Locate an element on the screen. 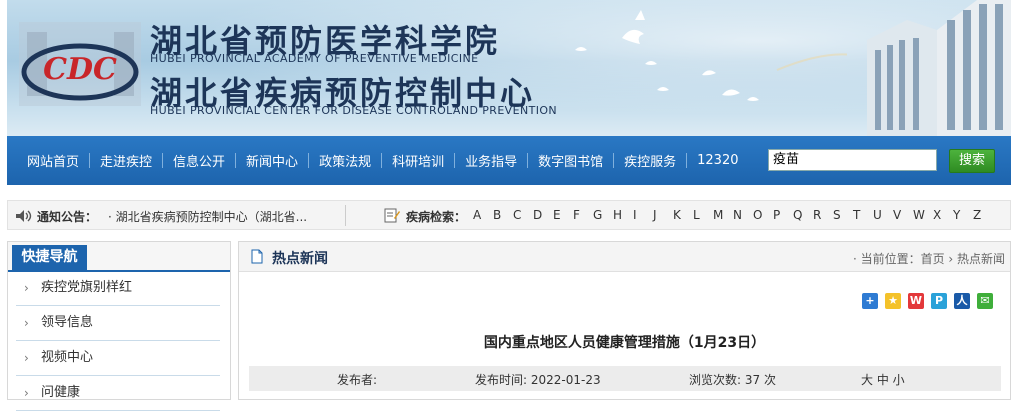  meta-date: 发布时间: 2022-01-23 is located at coordinates (538, 380).